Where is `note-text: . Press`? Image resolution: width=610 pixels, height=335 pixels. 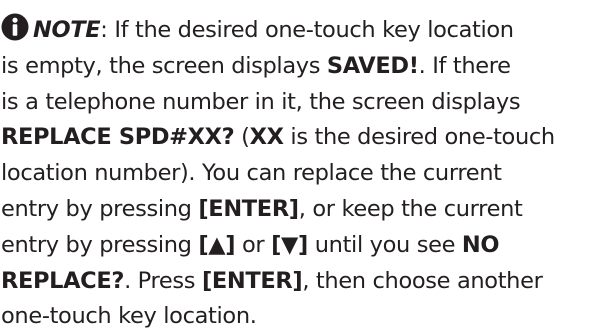 note-text: . Press is located at coordinates (163, 280).